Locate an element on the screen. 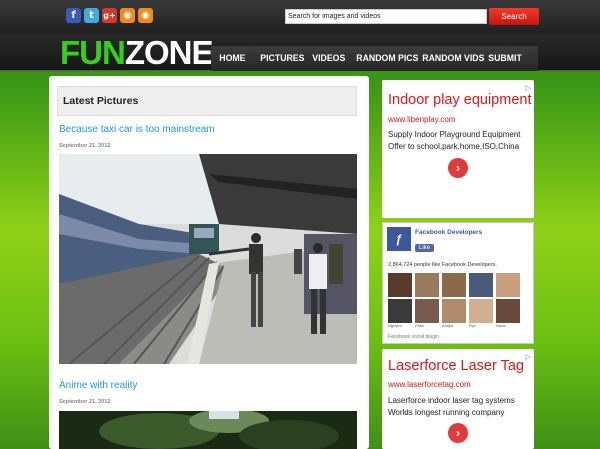  fb-fan-name: Nguyen is located at coordinates (395, 325).